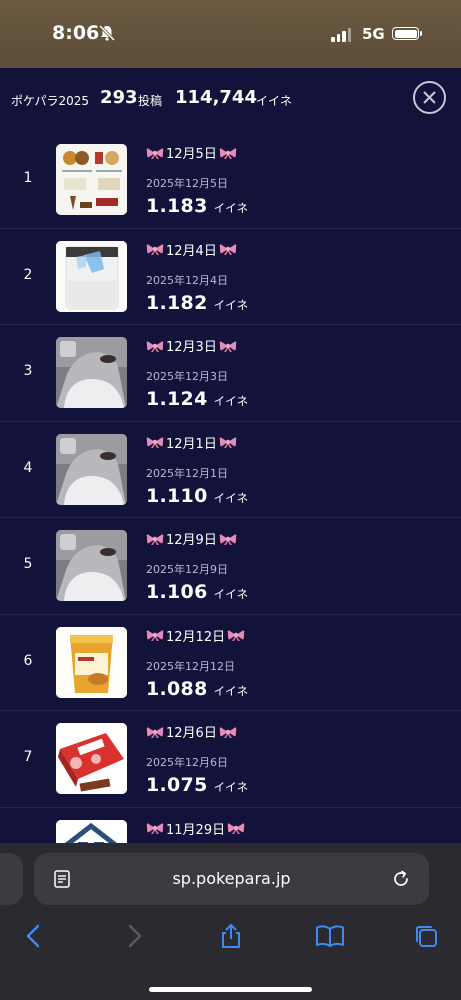  I want to click on post-title-text: 12月5日, so click(191, 154).